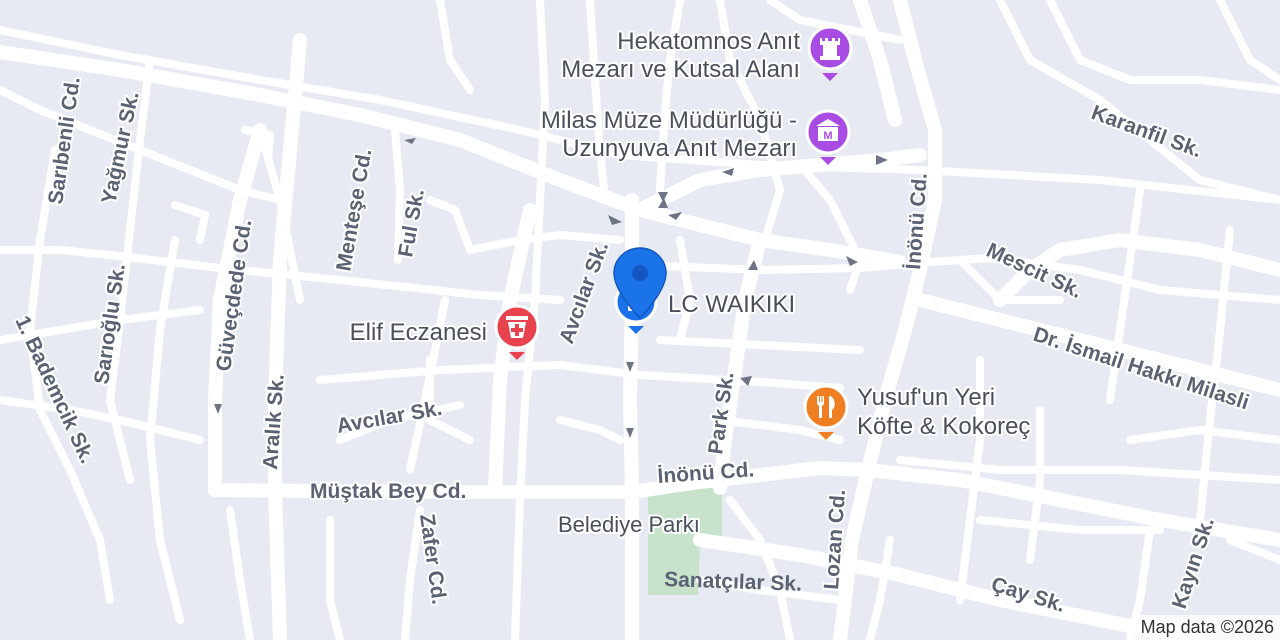 The height and width of the screenshot is (640, 1280). Describe the element at coordinates (629, 524) in the screenshot. I see `park-label: Belediye Parkı` at that location.